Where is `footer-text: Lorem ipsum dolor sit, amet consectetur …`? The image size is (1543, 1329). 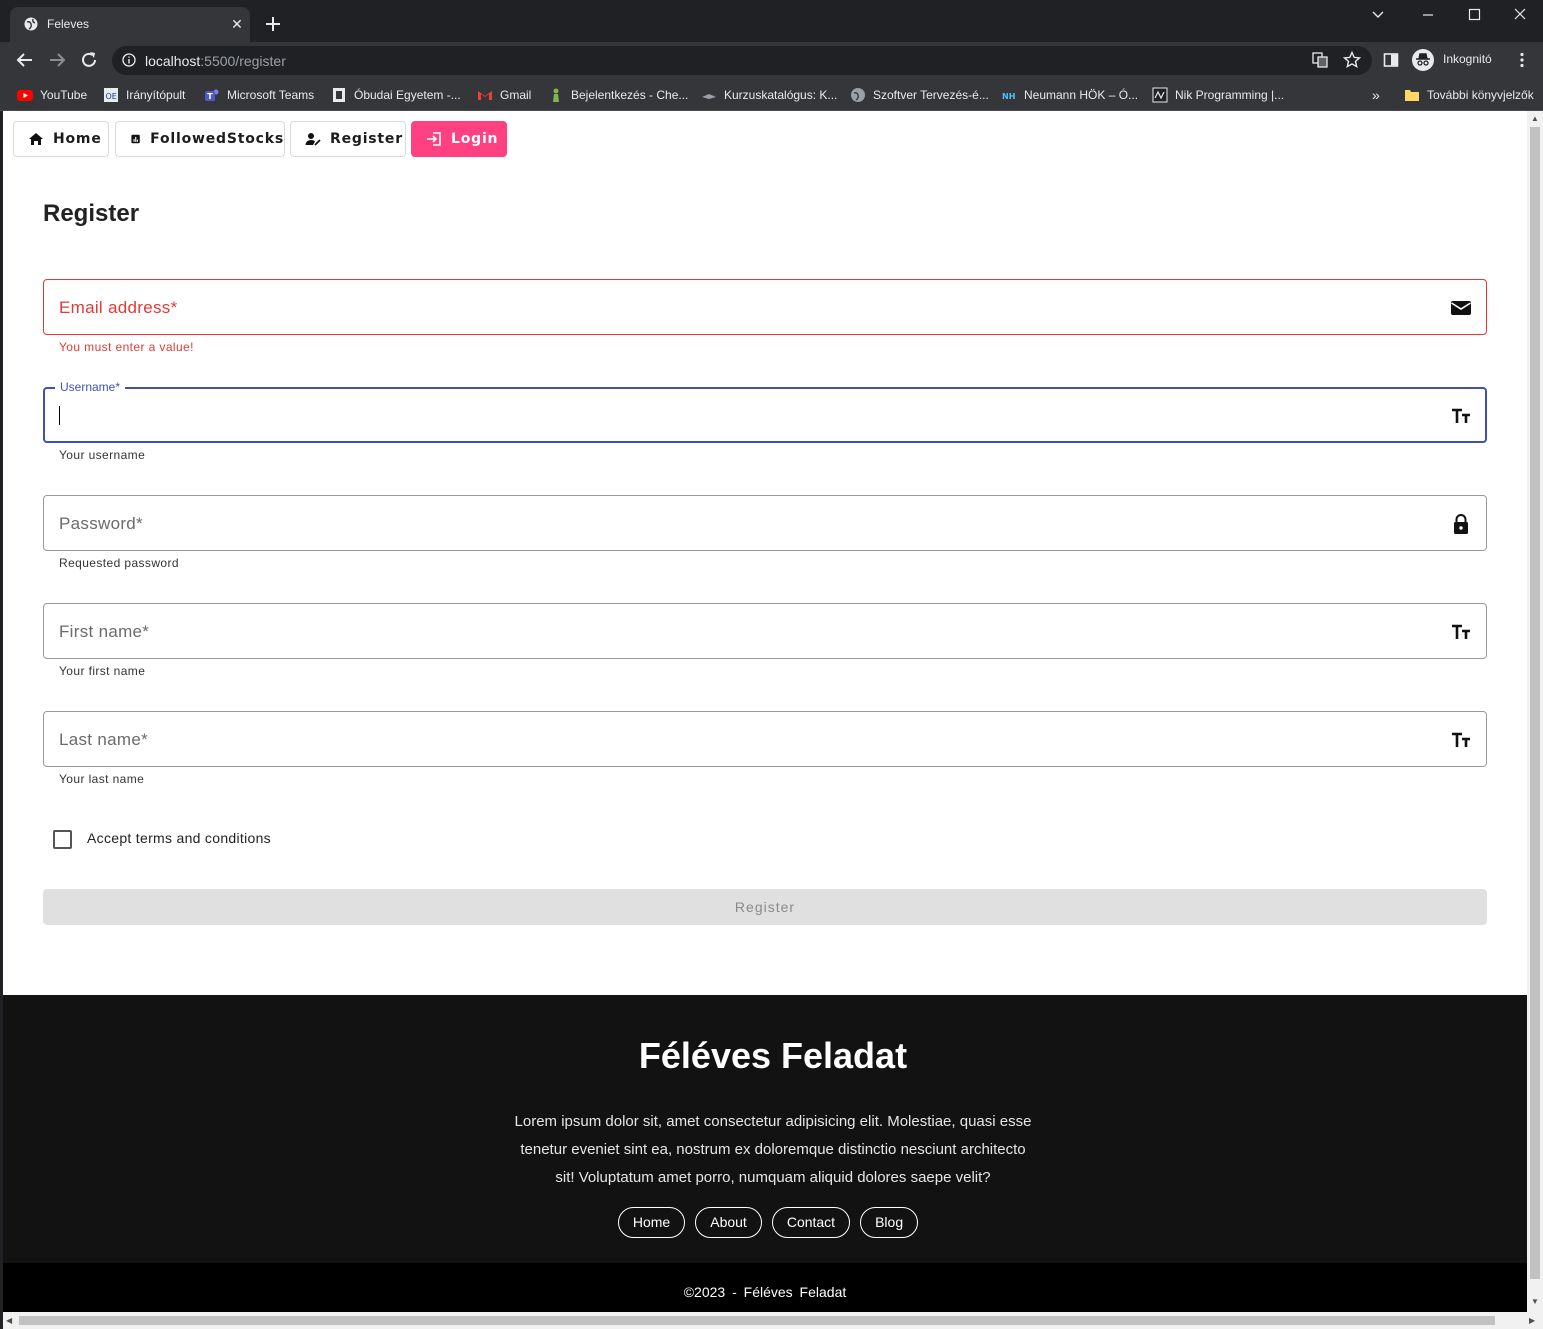
footer-text: Lorem ipsum dolor sit, amet consectetur … is located at coordinates (773, 1149).